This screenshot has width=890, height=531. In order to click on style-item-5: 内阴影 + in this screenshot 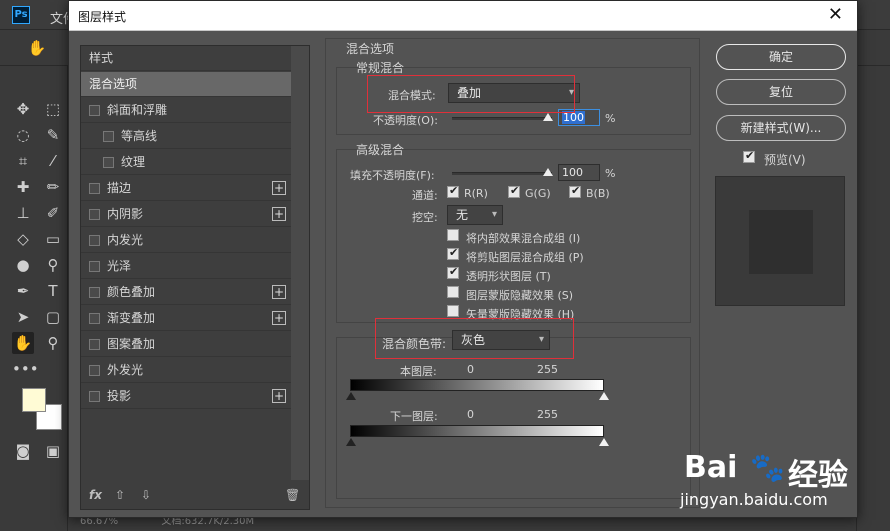, I will do `click(186, 214)`.